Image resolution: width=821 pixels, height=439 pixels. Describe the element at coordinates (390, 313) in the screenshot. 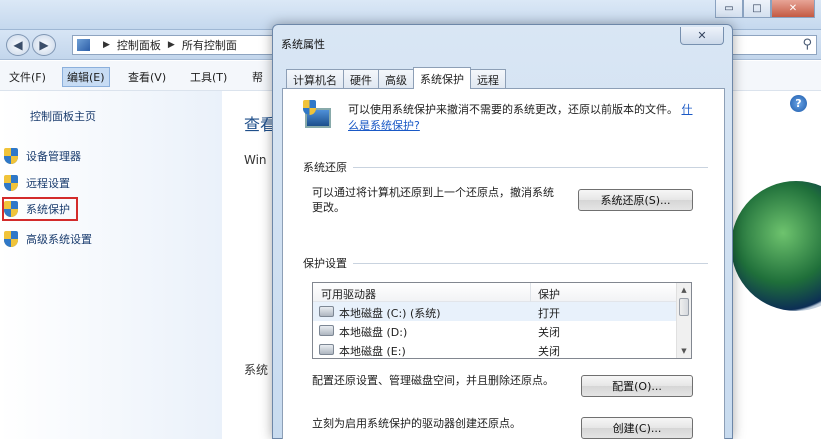

I see `drive-name: 本地磁盘 (C:) (系统)` at that location.